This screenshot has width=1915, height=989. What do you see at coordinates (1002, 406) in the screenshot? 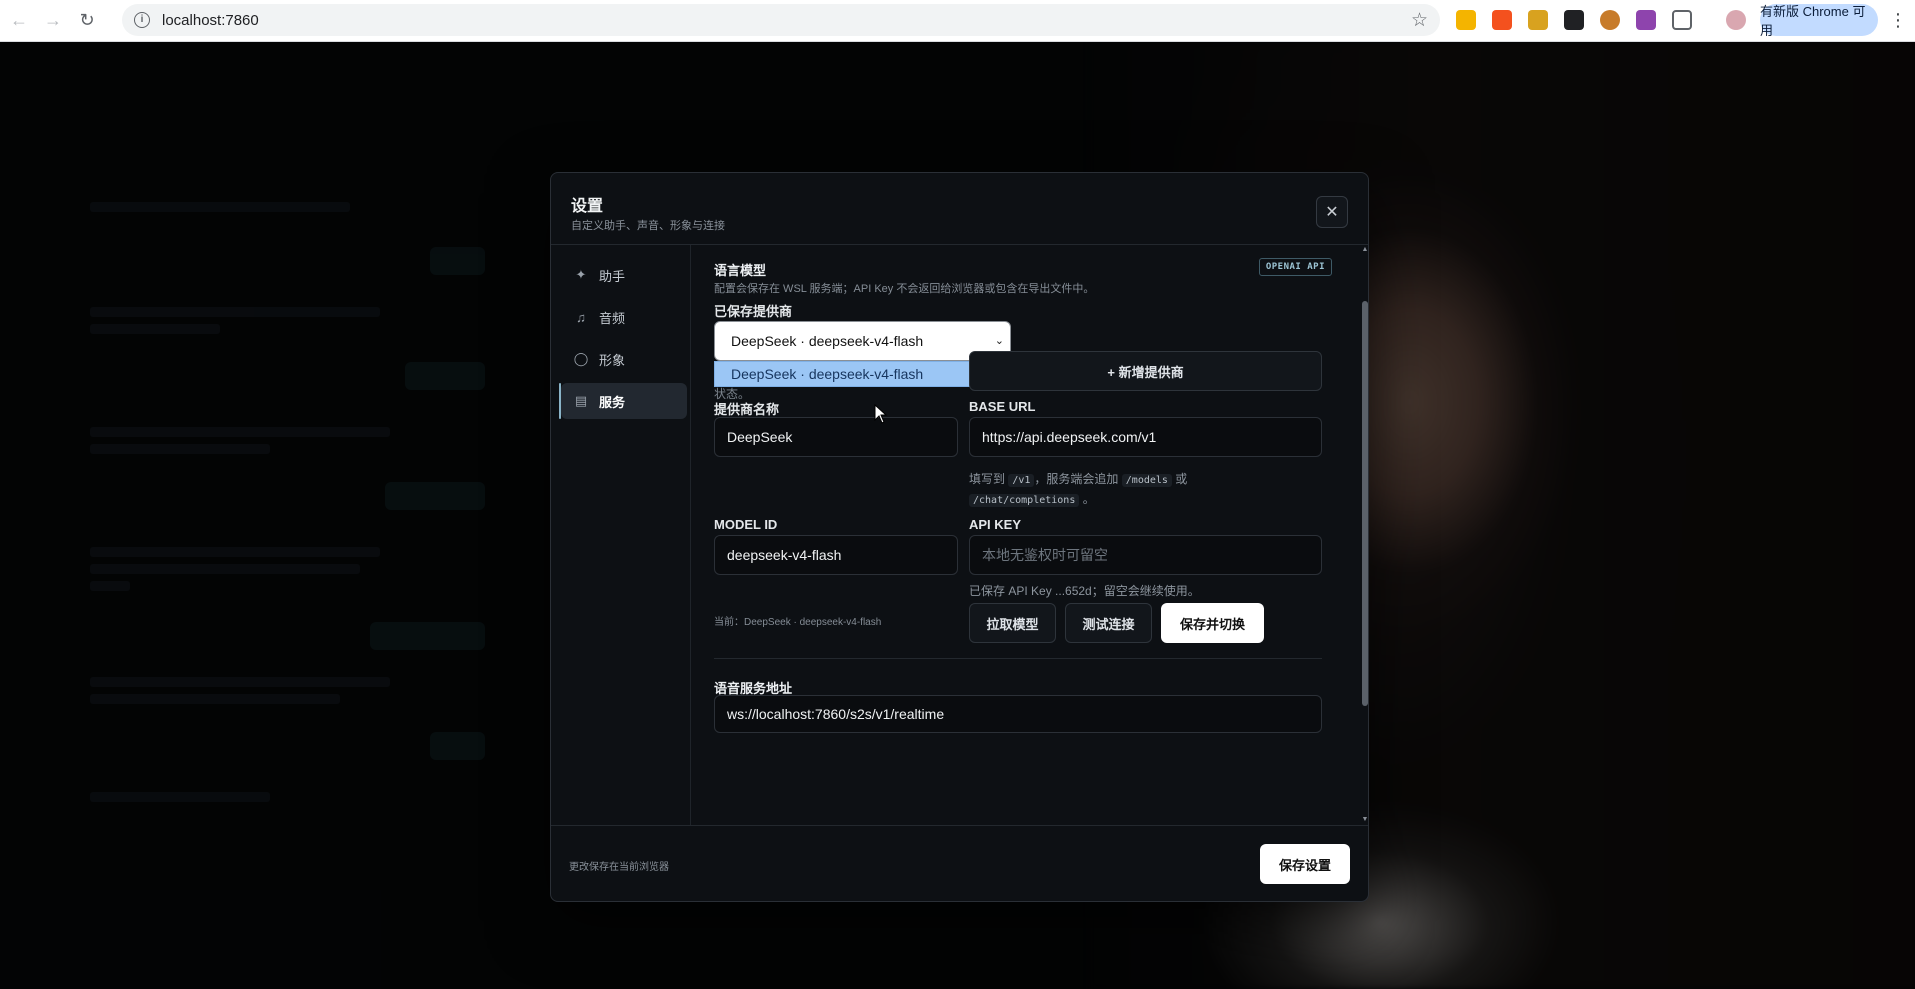
I see `base-url-label: BASE URL` at bounding box center [1002, 406].